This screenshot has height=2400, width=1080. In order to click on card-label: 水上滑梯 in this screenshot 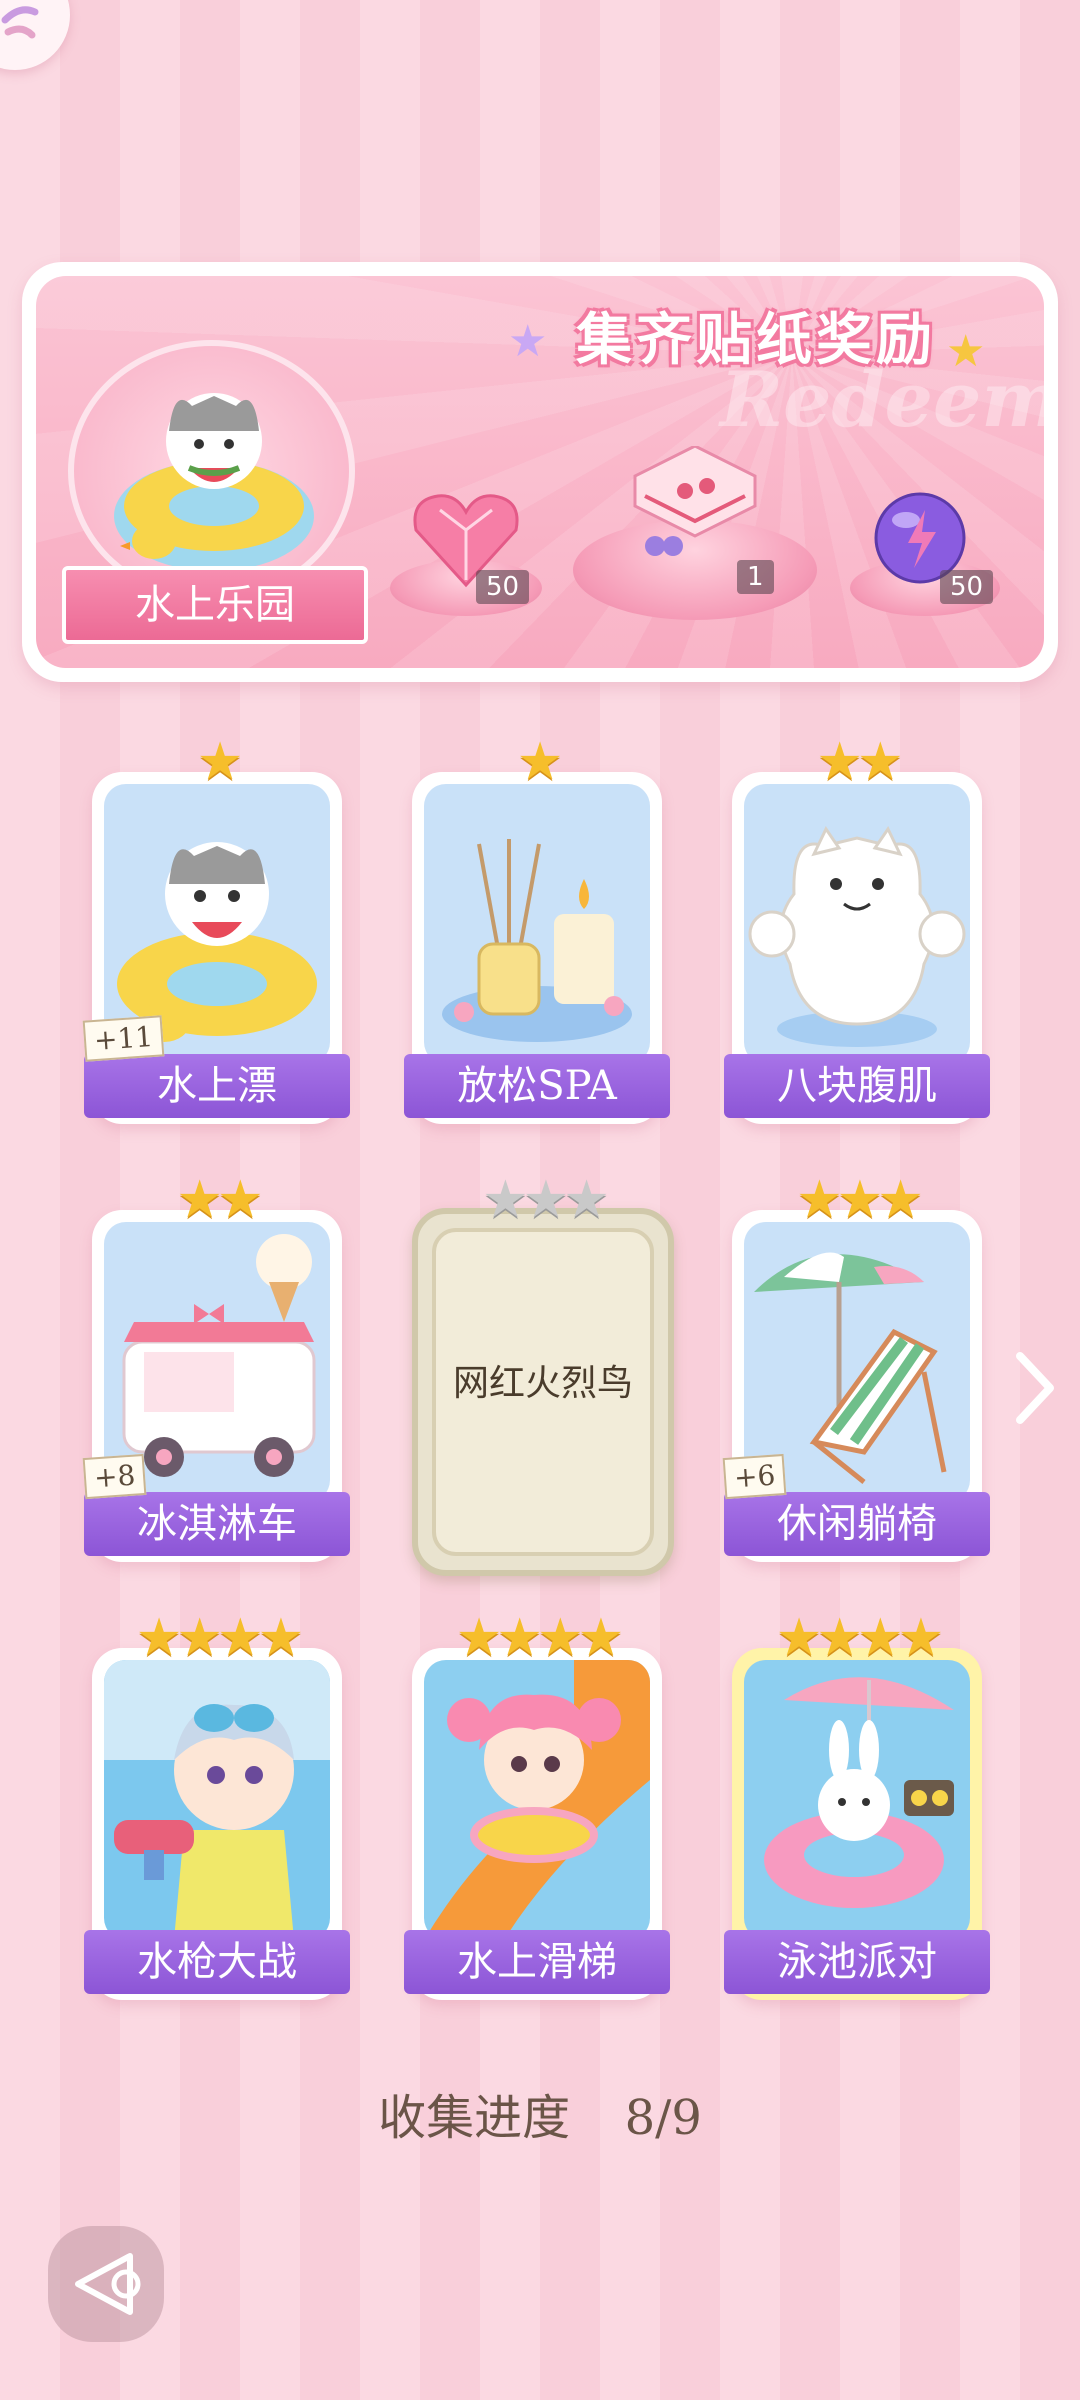, I will do `click(537, 1962)`.